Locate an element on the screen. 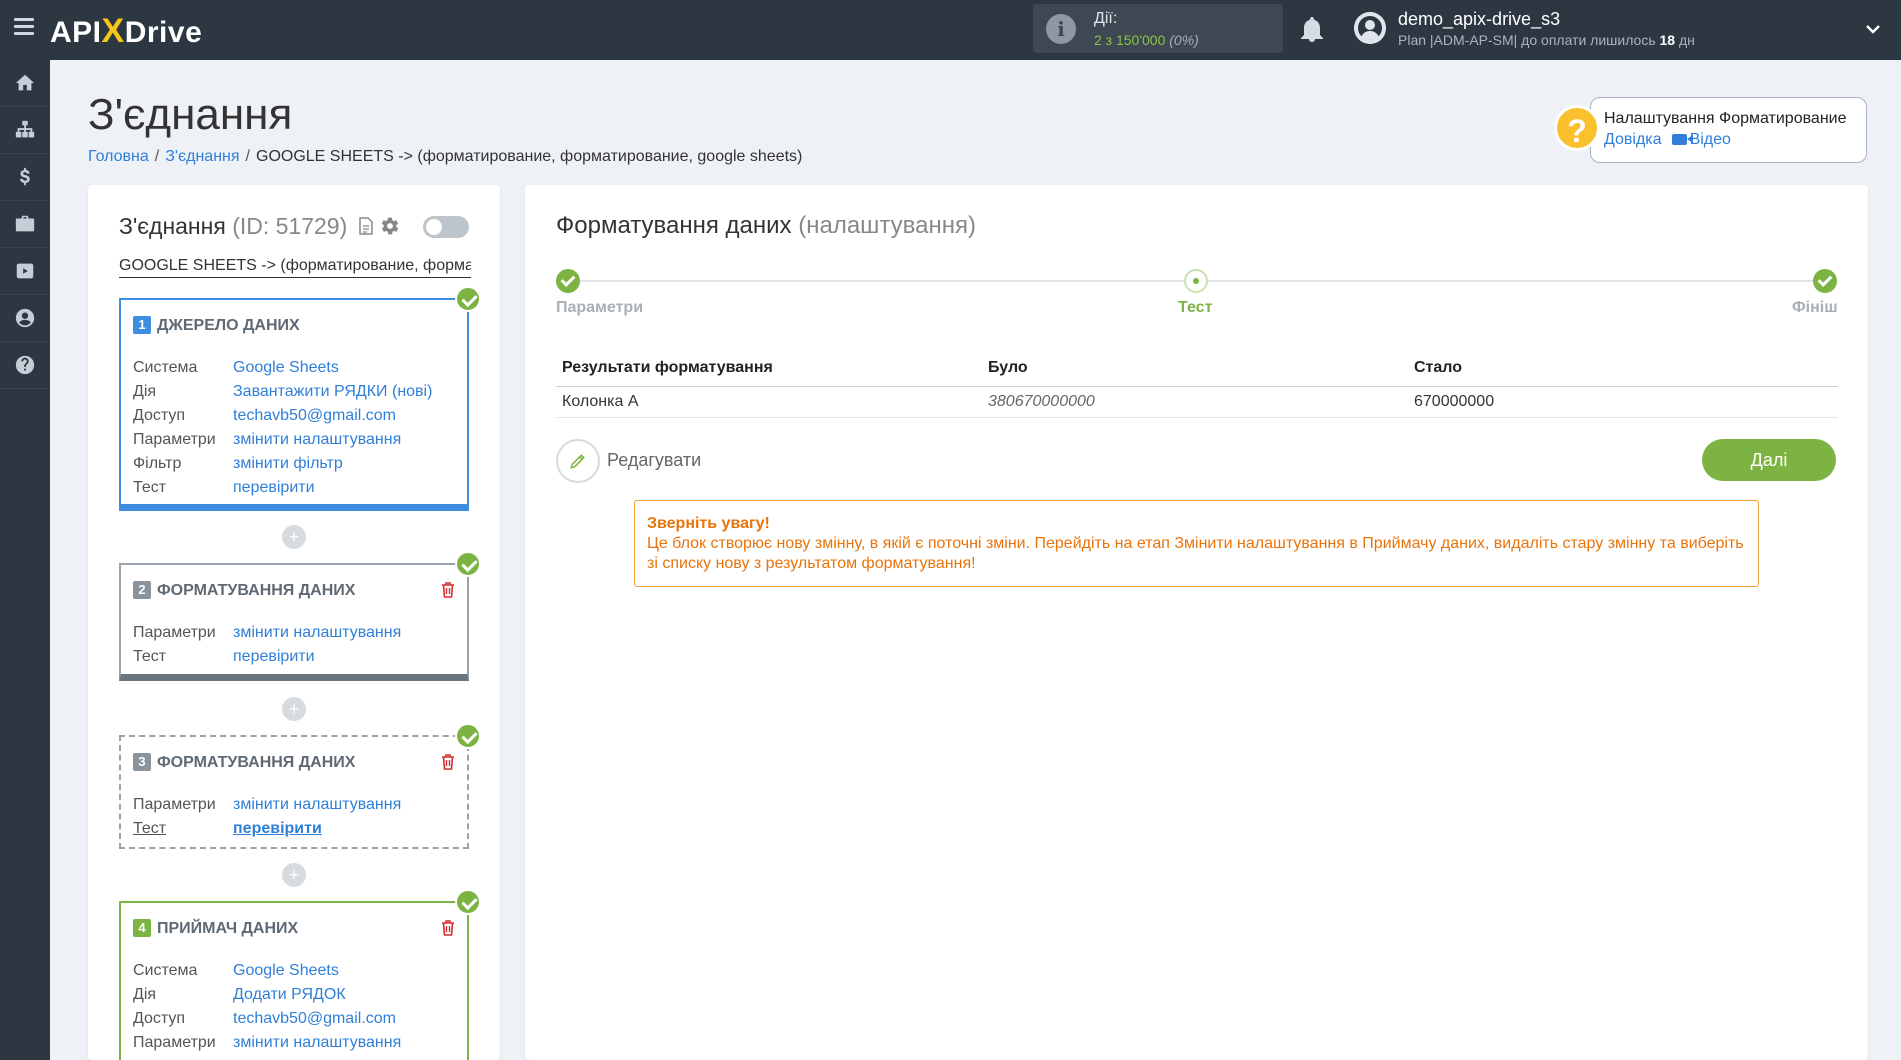 The image size is (1901, 1060). block-row: Фільтр змінити фільтр is located at coordinates (238, 463).